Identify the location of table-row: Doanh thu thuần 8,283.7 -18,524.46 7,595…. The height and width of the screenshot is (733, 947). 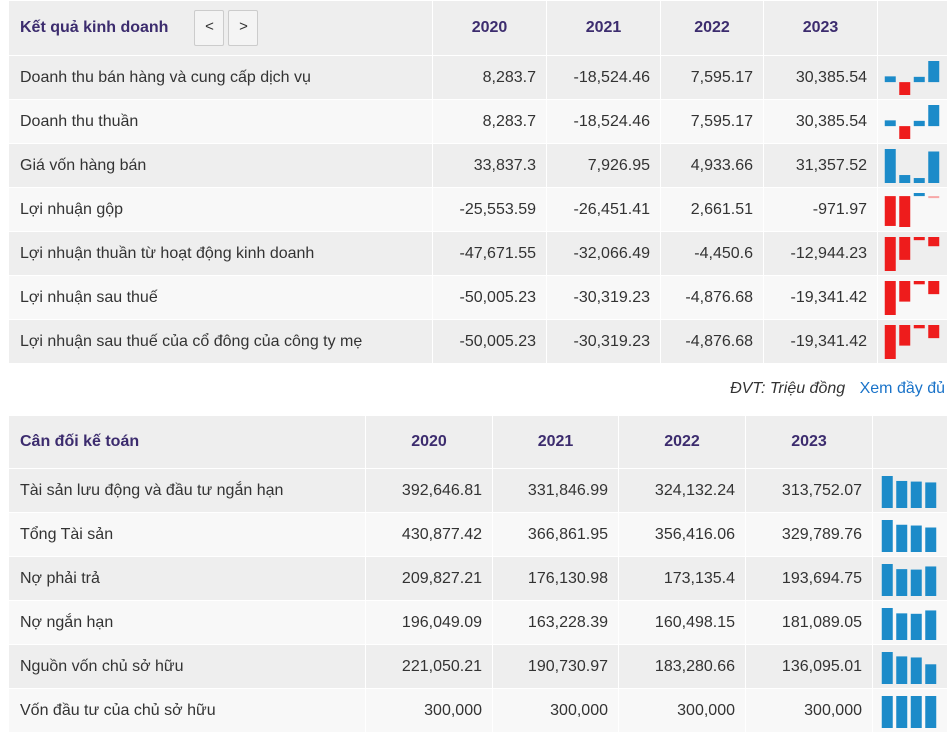
(478, 122).